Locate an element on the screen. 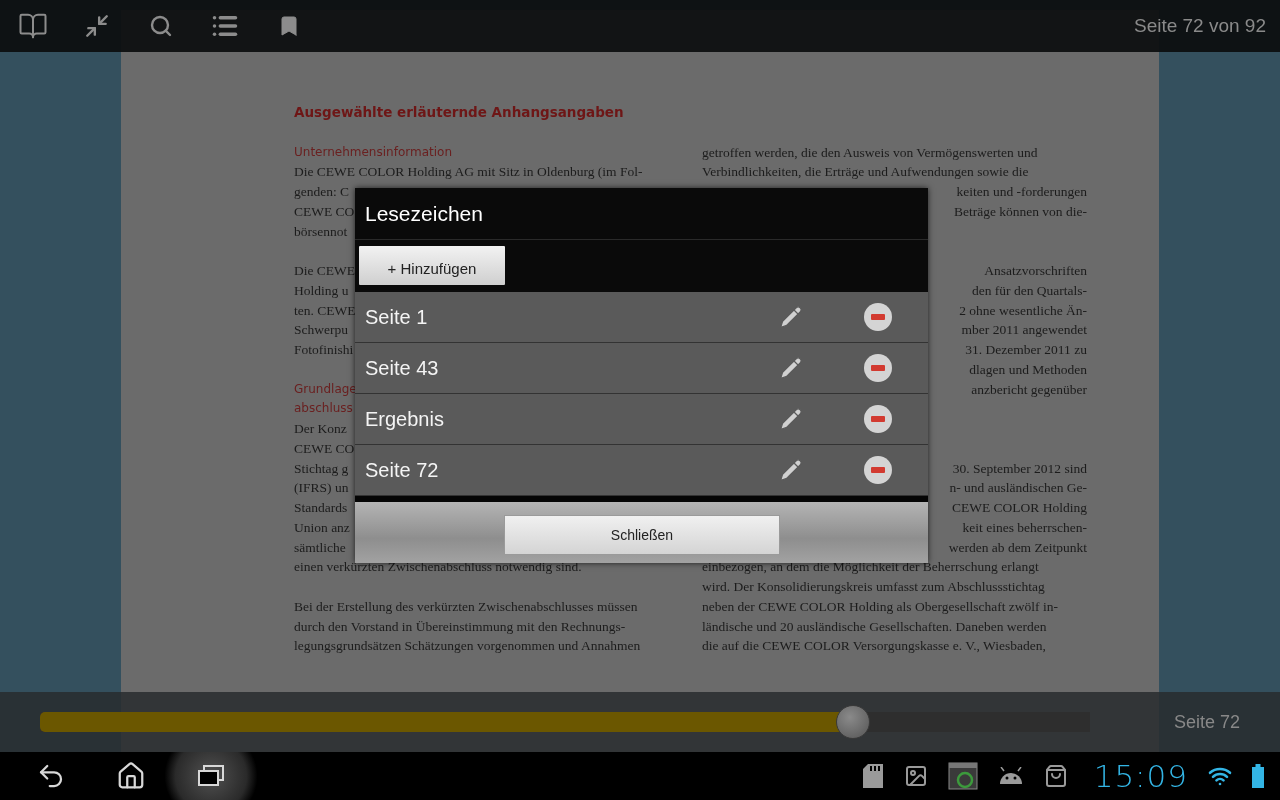 The width and height of the screenshot is (1280, 800). text-line: den für den Quartals- is located at coordinates (1029, 290).